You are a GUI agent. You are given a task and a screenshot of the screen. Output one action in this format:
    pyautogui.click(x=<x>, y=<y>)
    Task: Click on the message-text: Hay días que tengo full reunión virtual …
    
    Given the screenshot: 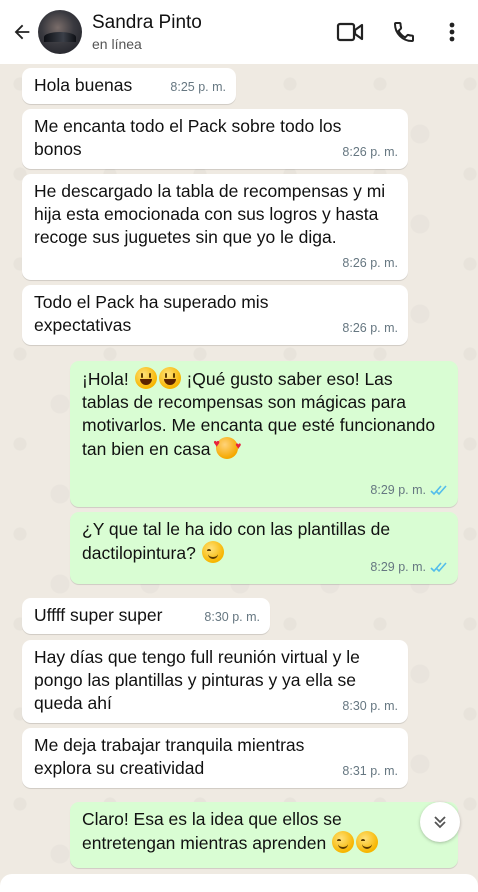 What is the action you would take?
    pyautogui.click(x=197, y=680)
    